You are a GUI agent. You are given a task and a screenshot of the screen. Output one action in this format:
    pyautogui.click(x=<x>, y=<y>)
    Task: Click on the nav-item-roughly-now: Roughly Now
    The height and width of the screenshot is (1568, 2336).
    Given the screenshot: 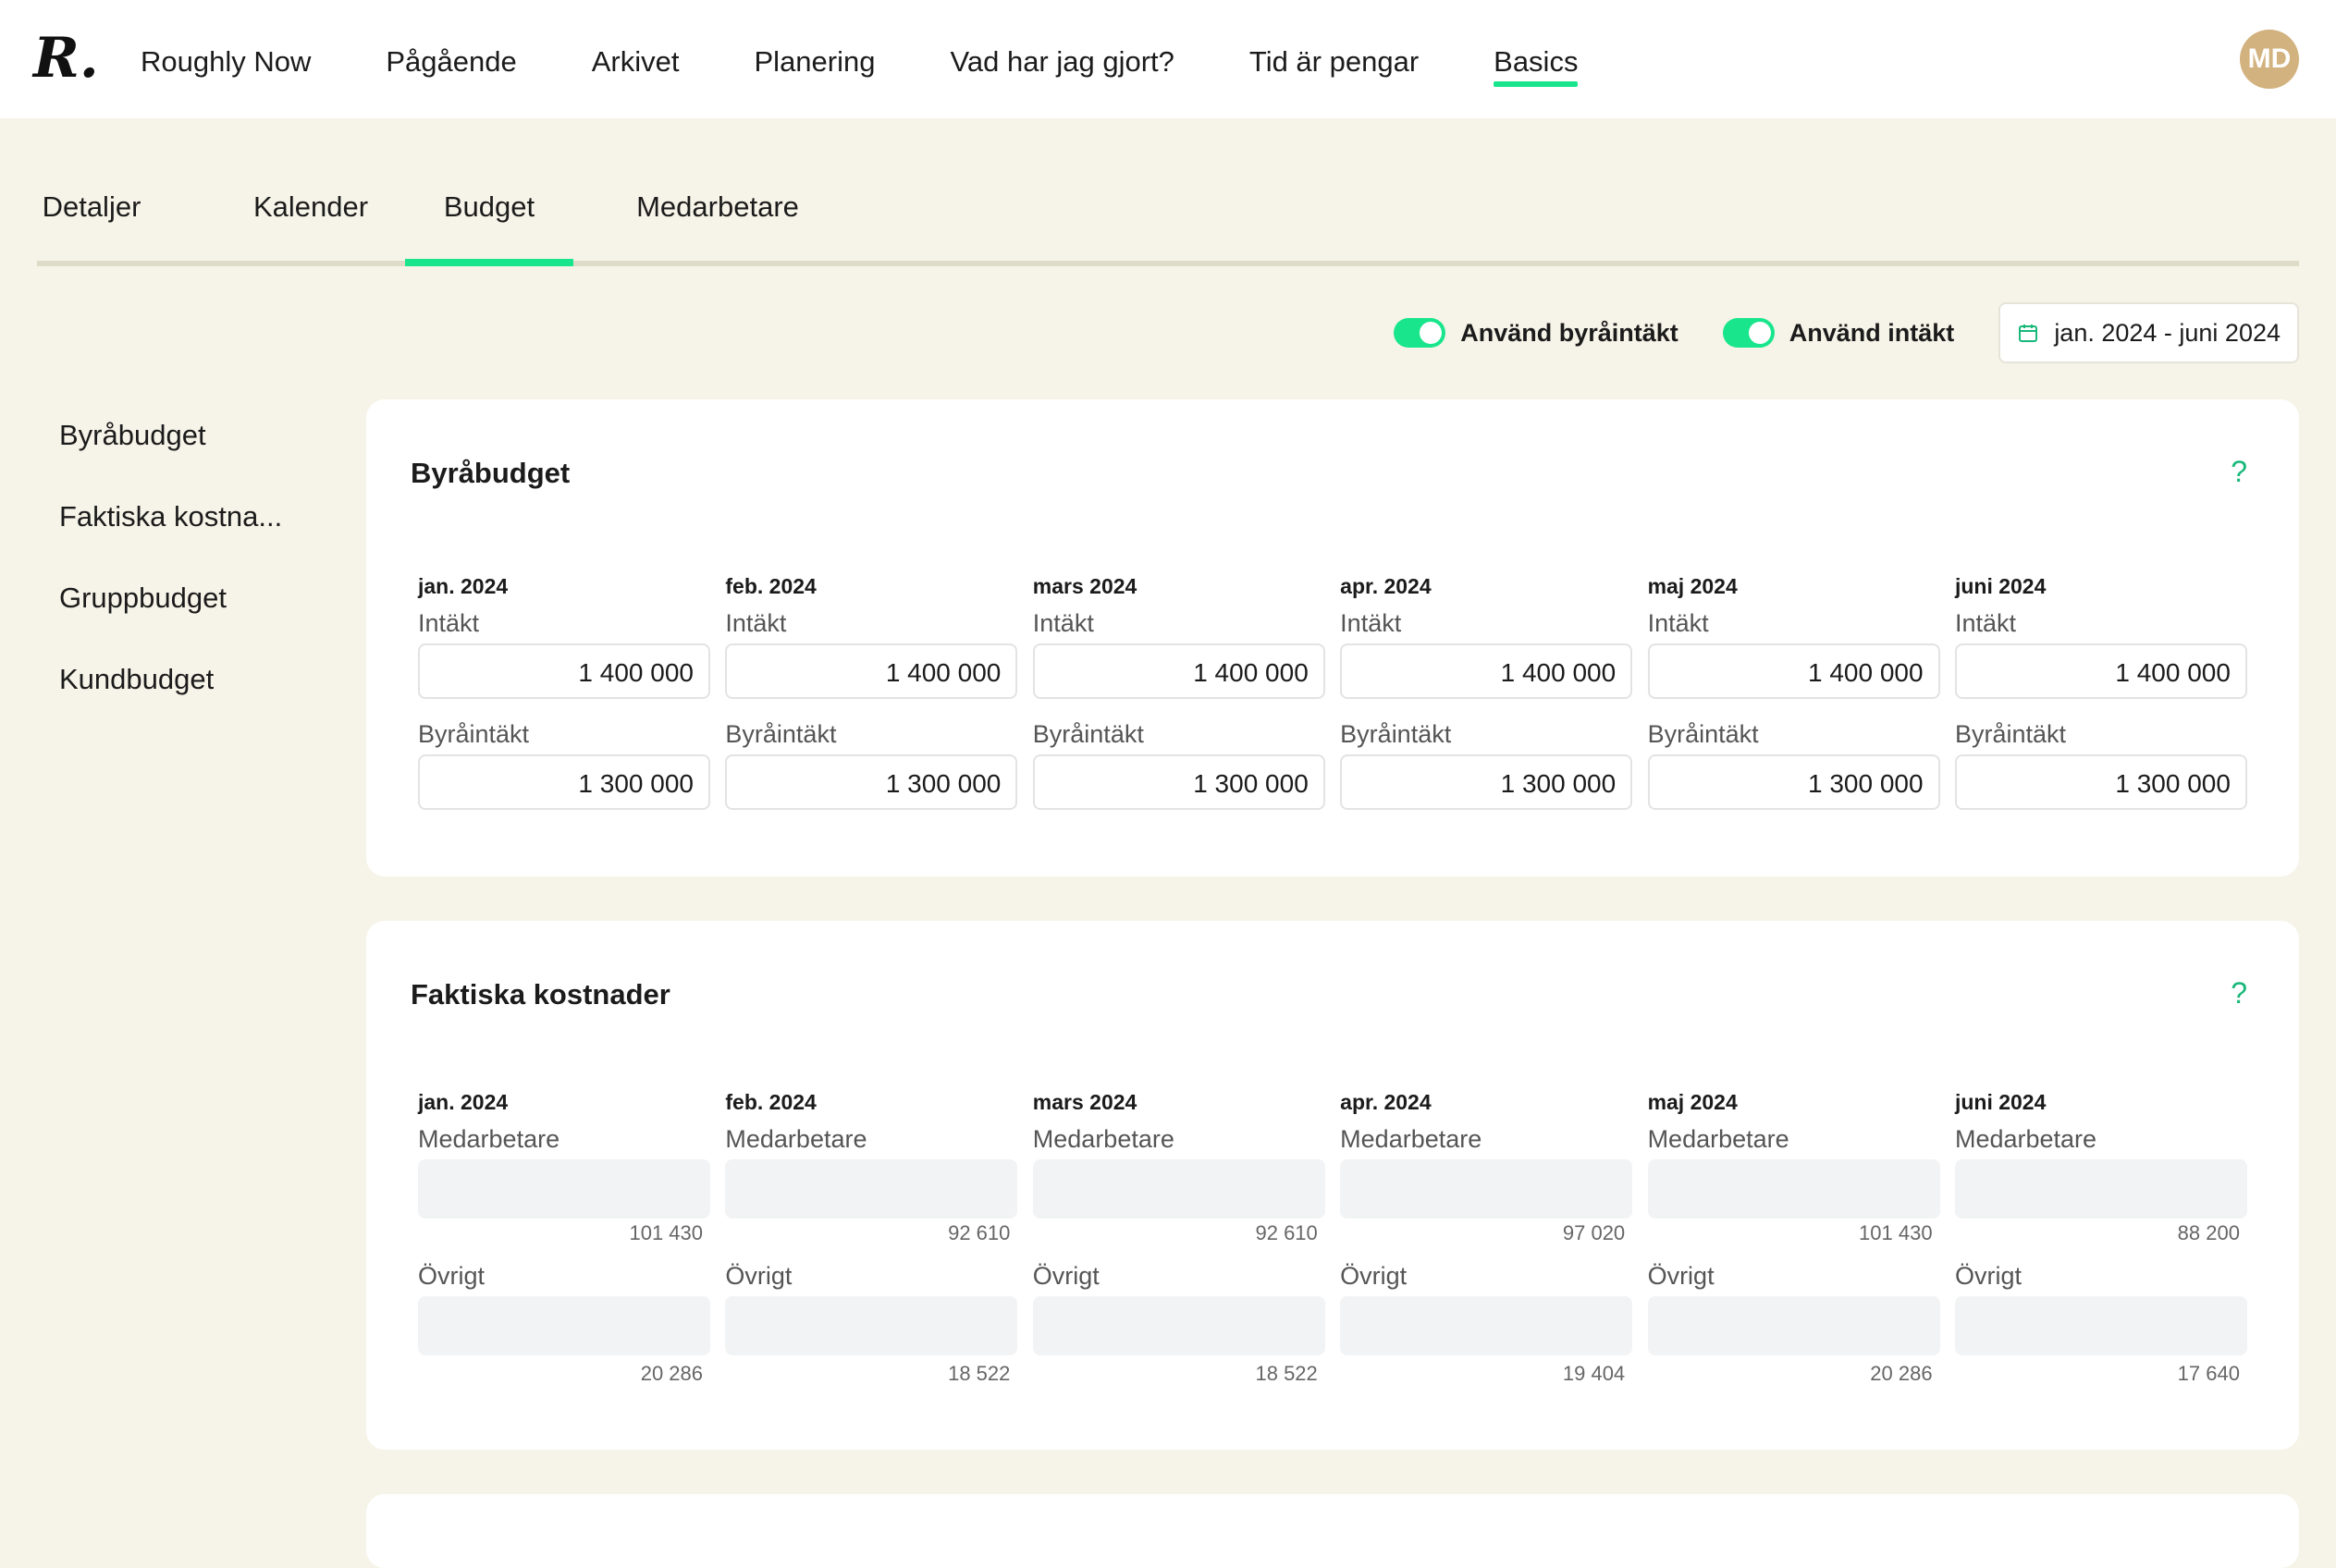 What is the action you would take?
    pyautogui.click(x=226, y=59)
    